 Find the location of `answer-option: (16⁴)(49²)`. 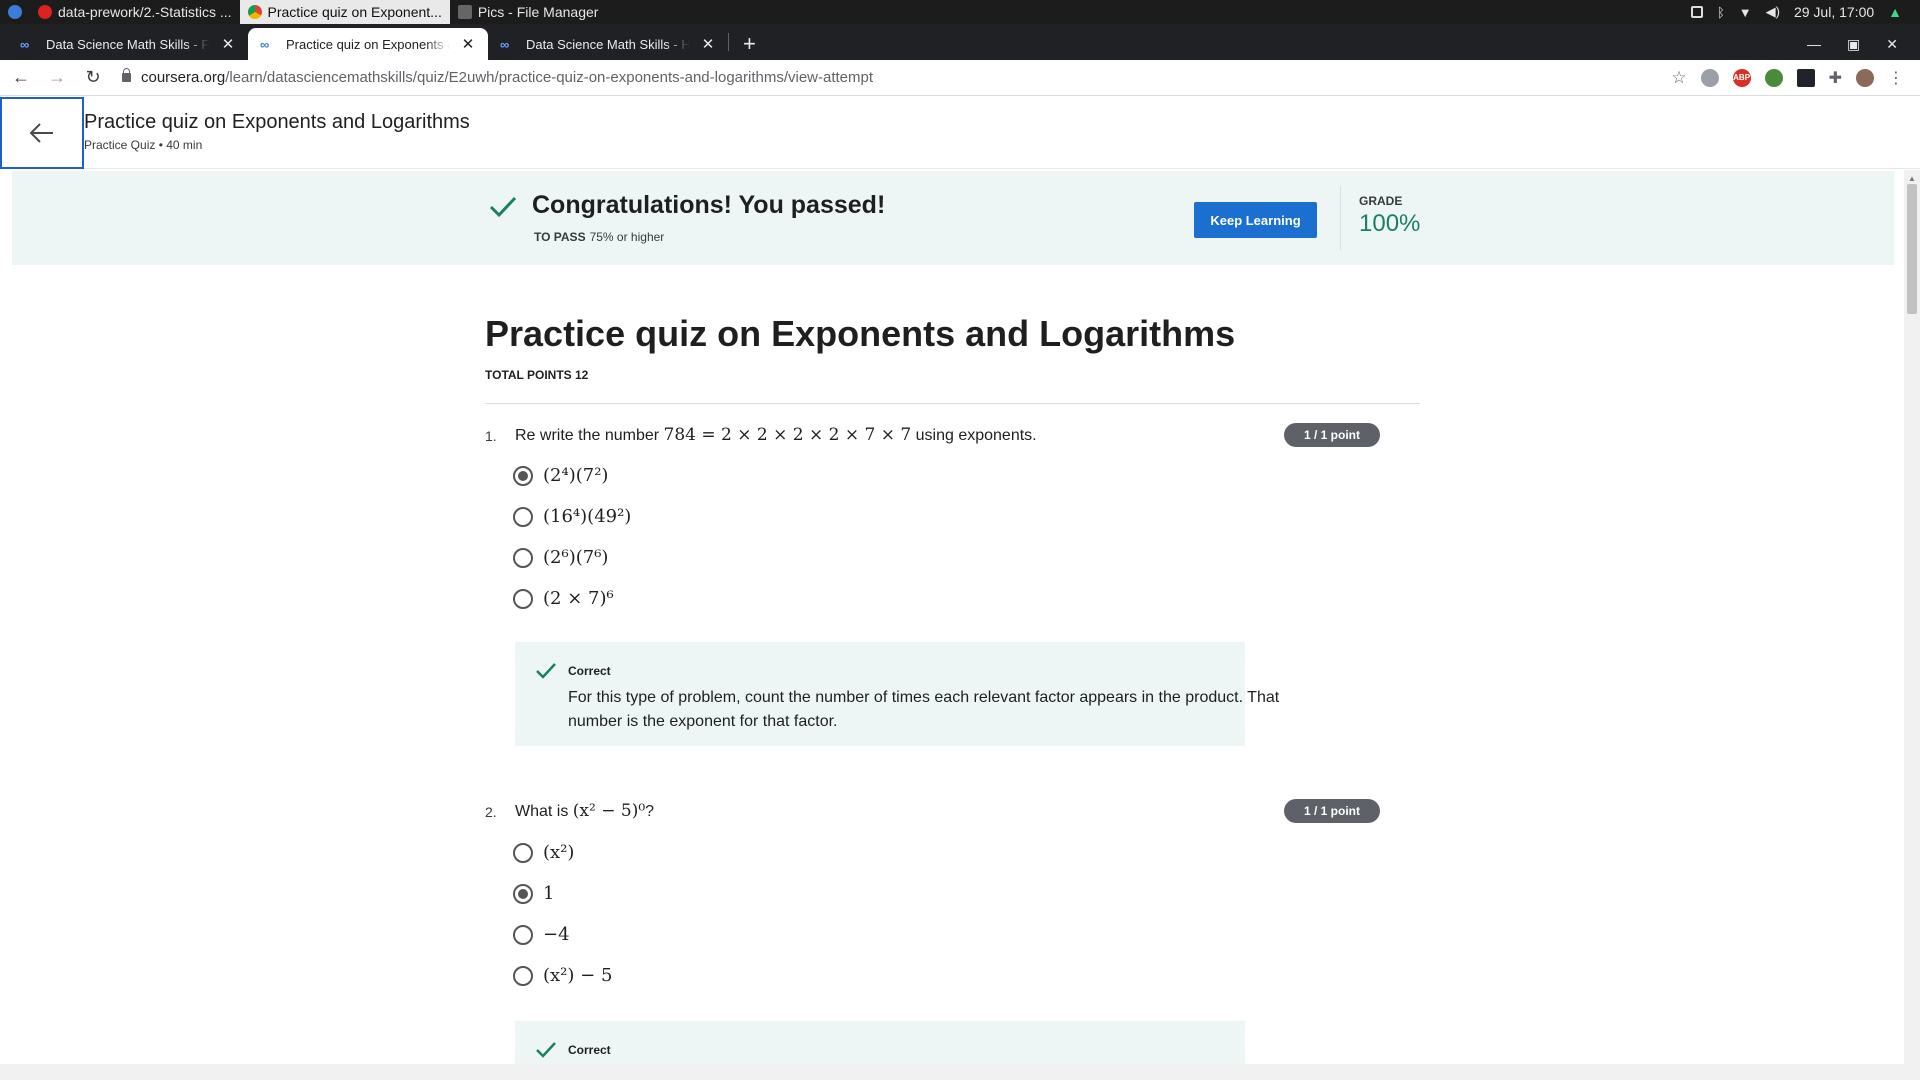

answer-option: (16⁴)(49²) is located at coordinates (572, 516).